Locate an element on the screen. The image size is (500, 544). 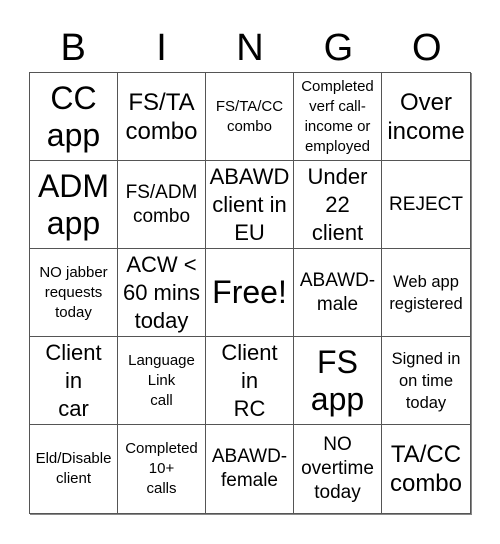
header-letter-n: N is located at coordinates (250, 48).